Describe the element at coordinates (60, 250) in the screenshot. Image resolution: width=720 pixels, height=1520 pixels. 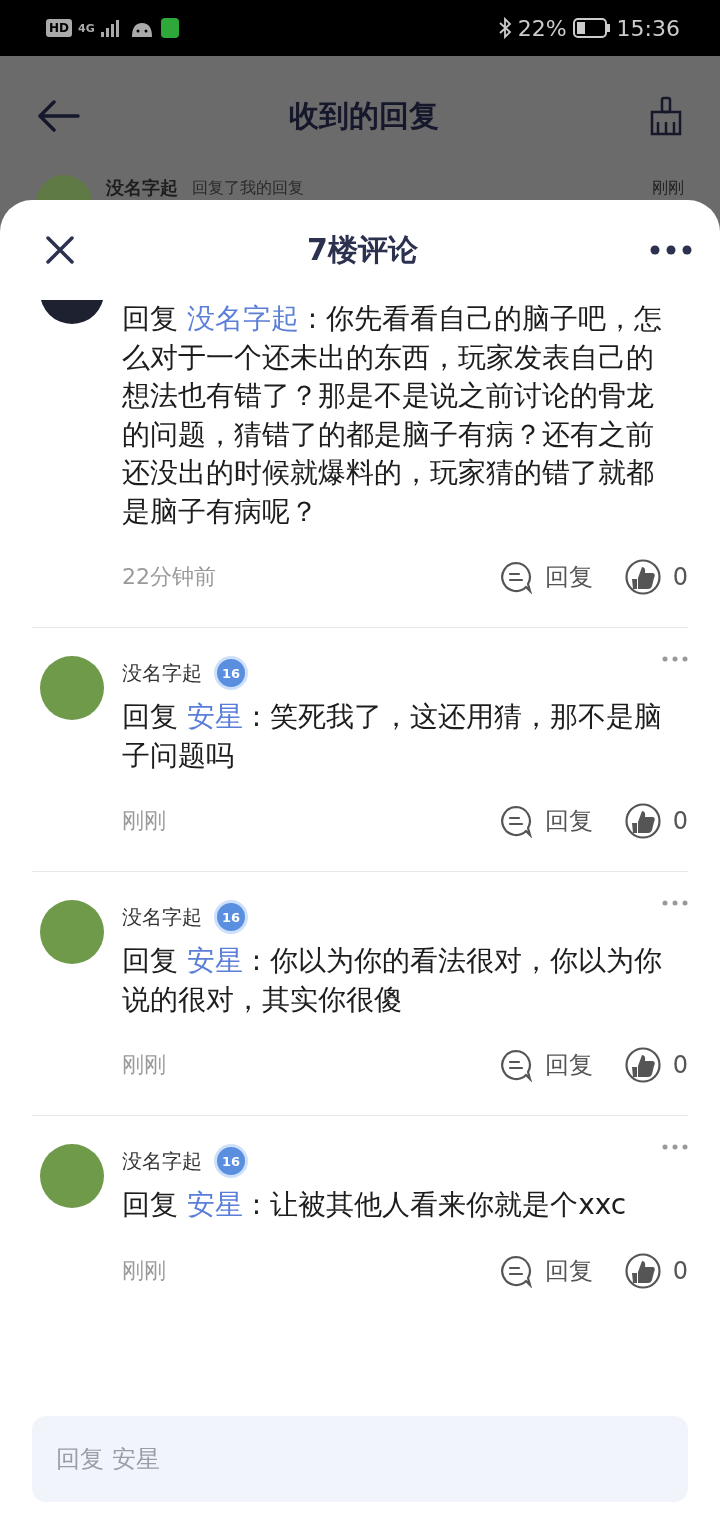
I see `close-icon` at that location.